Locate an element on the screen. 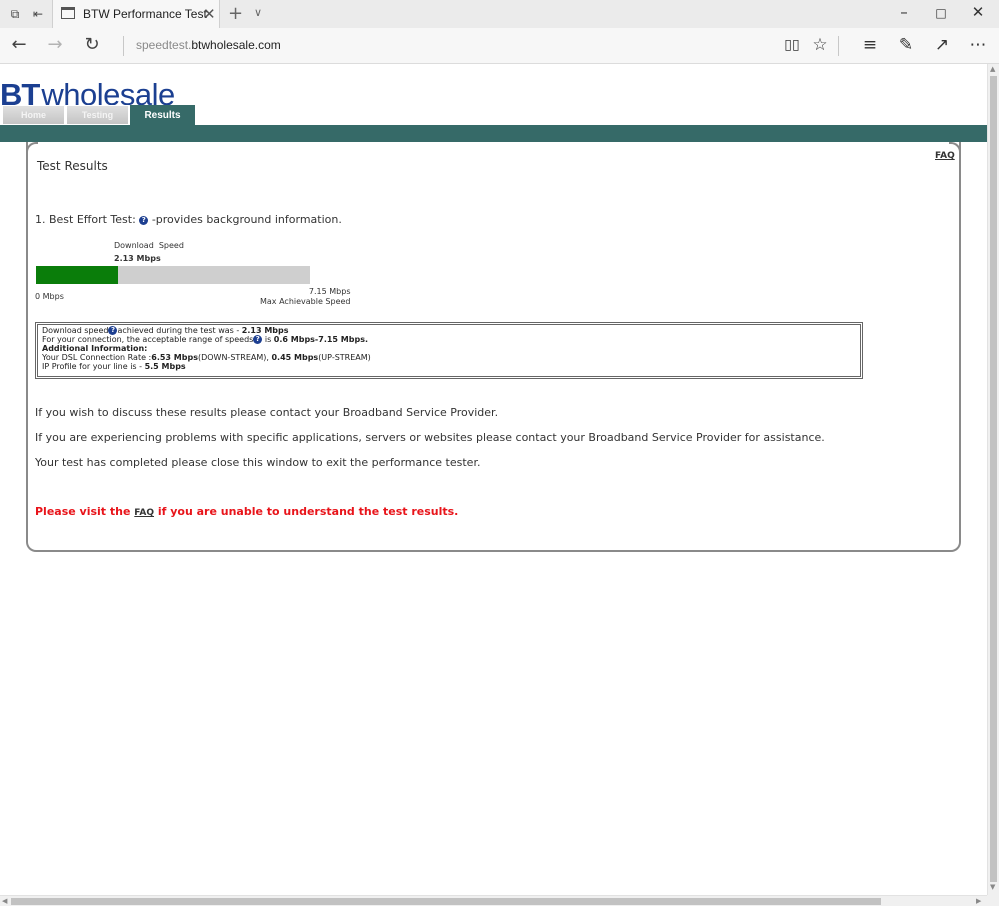 Image resolution: width=999 pixels, height=906 pixels. vertical-scroll-thumb is located at coordinates (993, 479).